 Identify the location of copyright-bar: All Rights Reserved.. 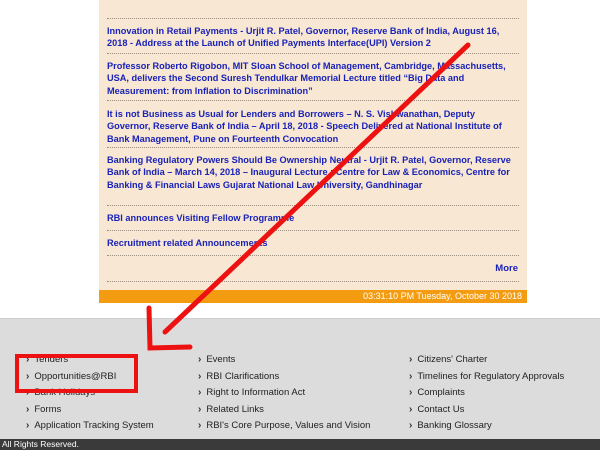
(300, 444).